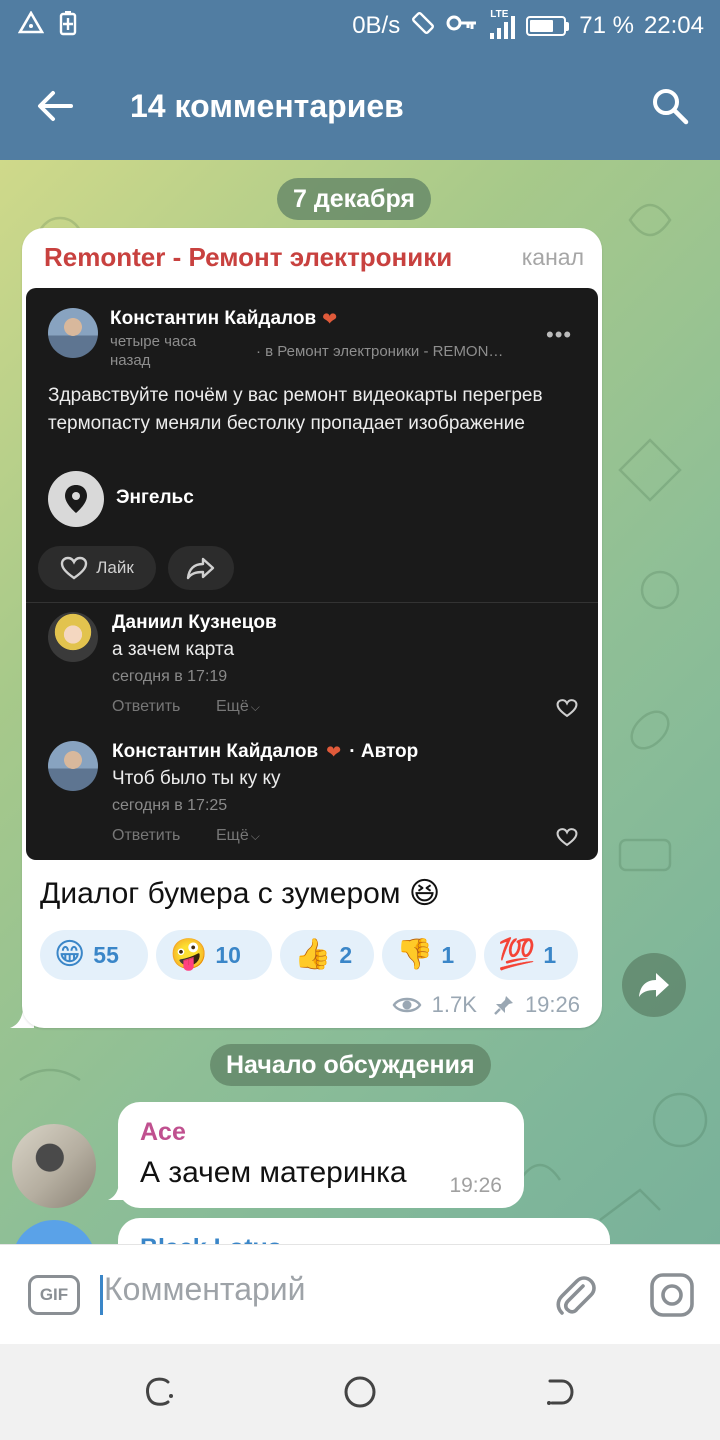 The height and width of the screenshot is (1440, 720). Describe the element at coordinates (454, 1004) in the screenshot. I see `views-count: 1.7K` at that location.